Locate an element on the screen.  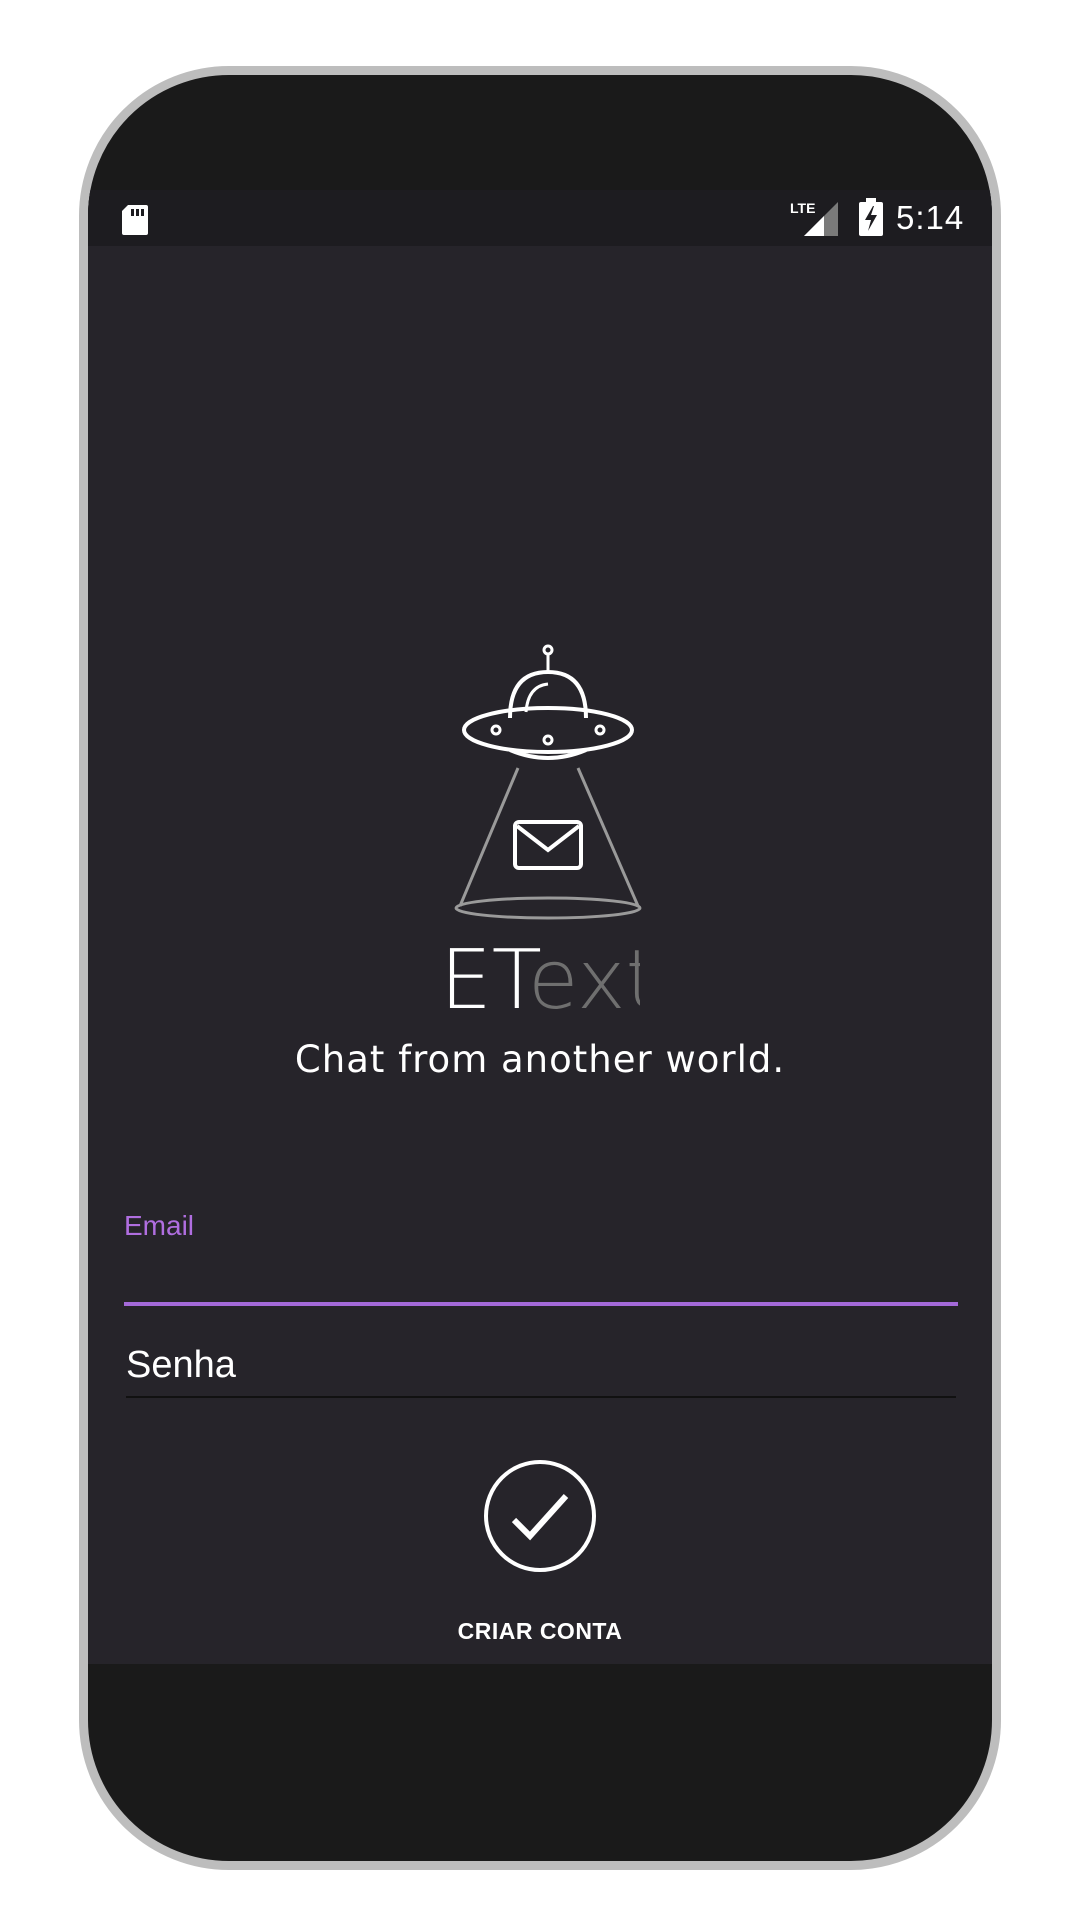
svg-text: LTE is located at coordinates (802, 208).